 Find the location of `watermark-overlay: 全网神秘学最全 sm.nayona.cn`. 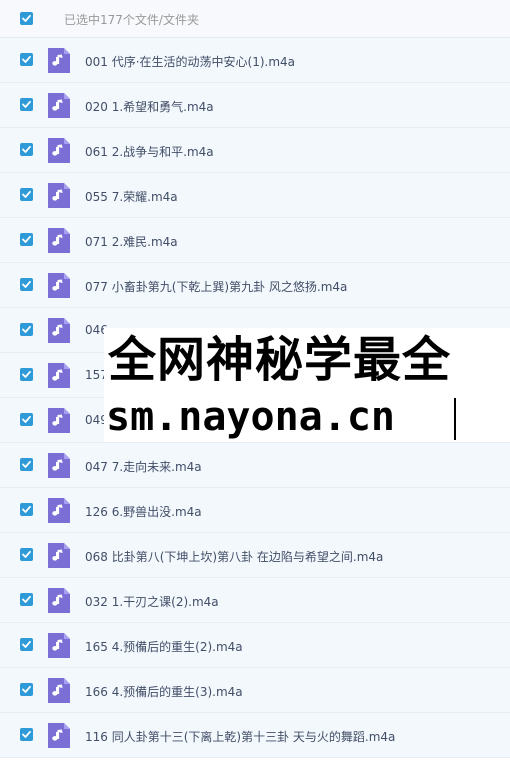

watermark-overlay: 全网神秘学最全 sm.nayona.cn is located at coordinates (307, 385).